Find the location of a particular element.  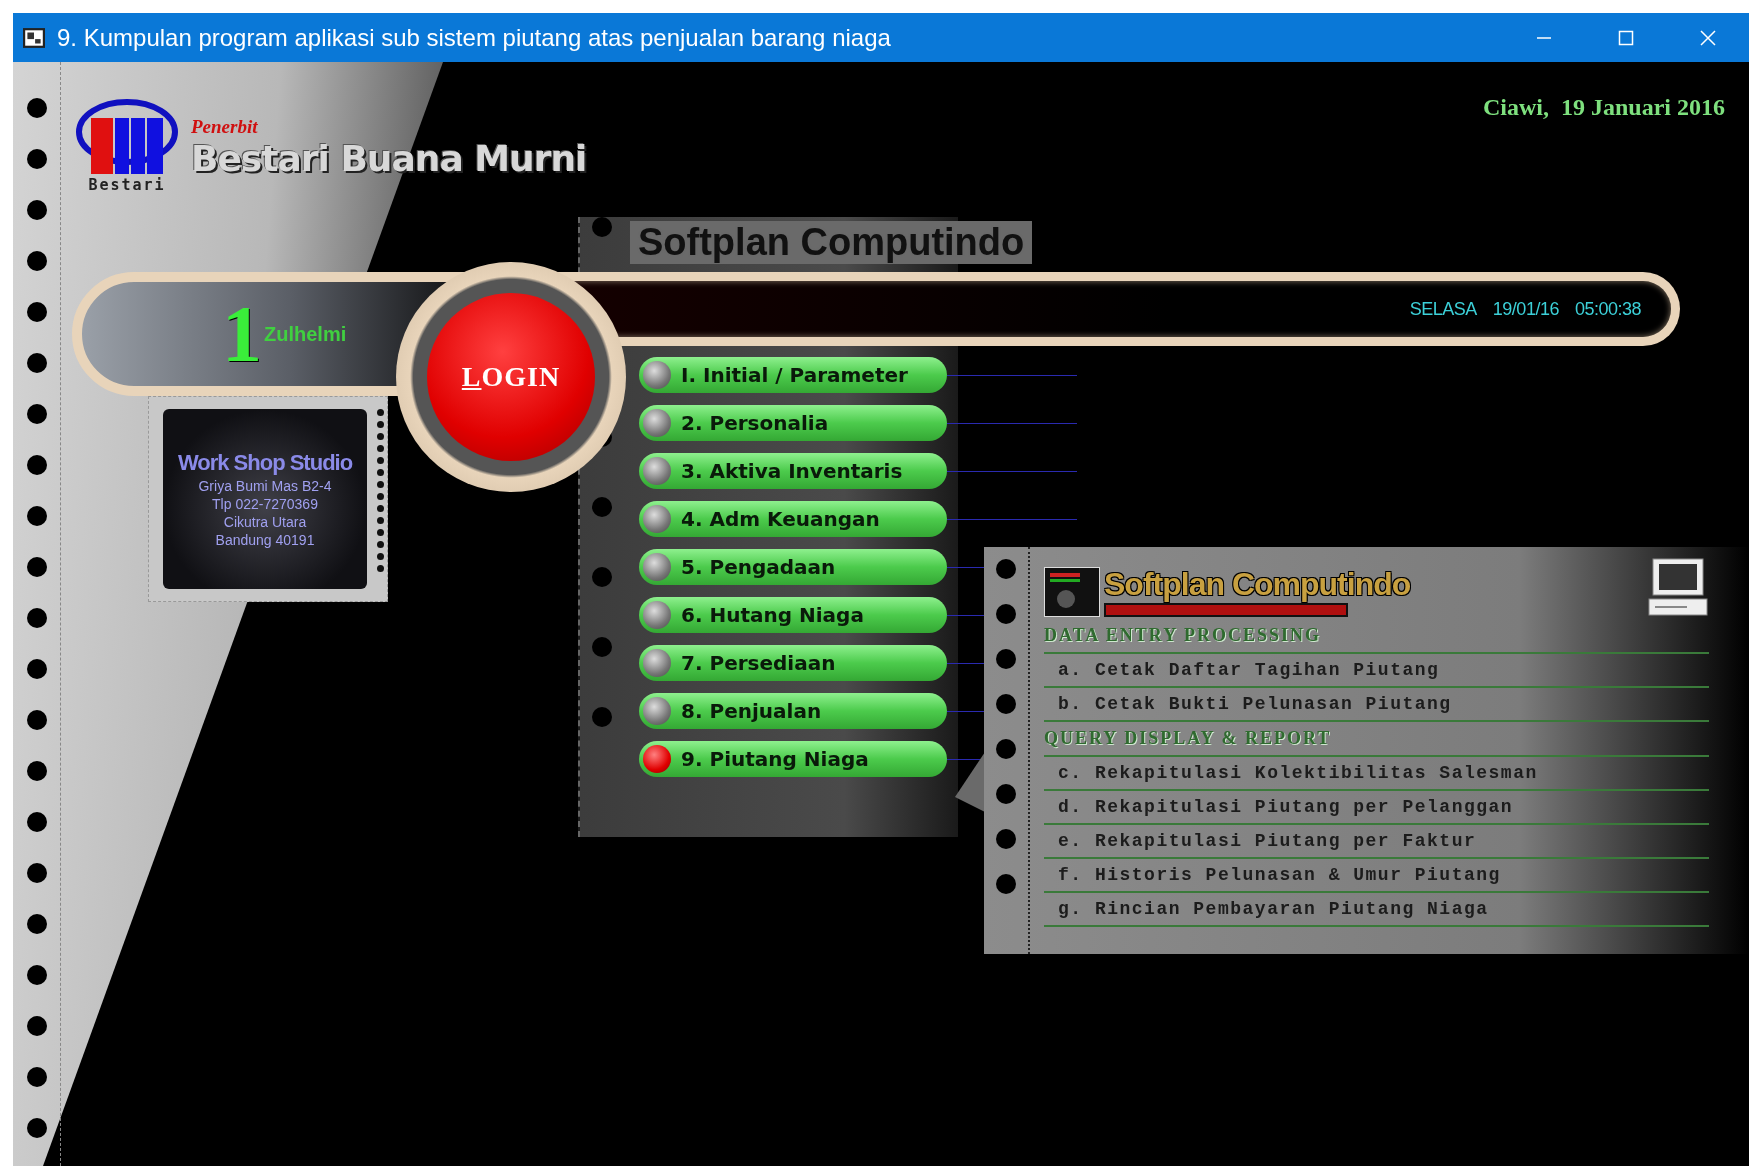

menu-heading: Softplan Computindo is located at coordinates (831, 242).